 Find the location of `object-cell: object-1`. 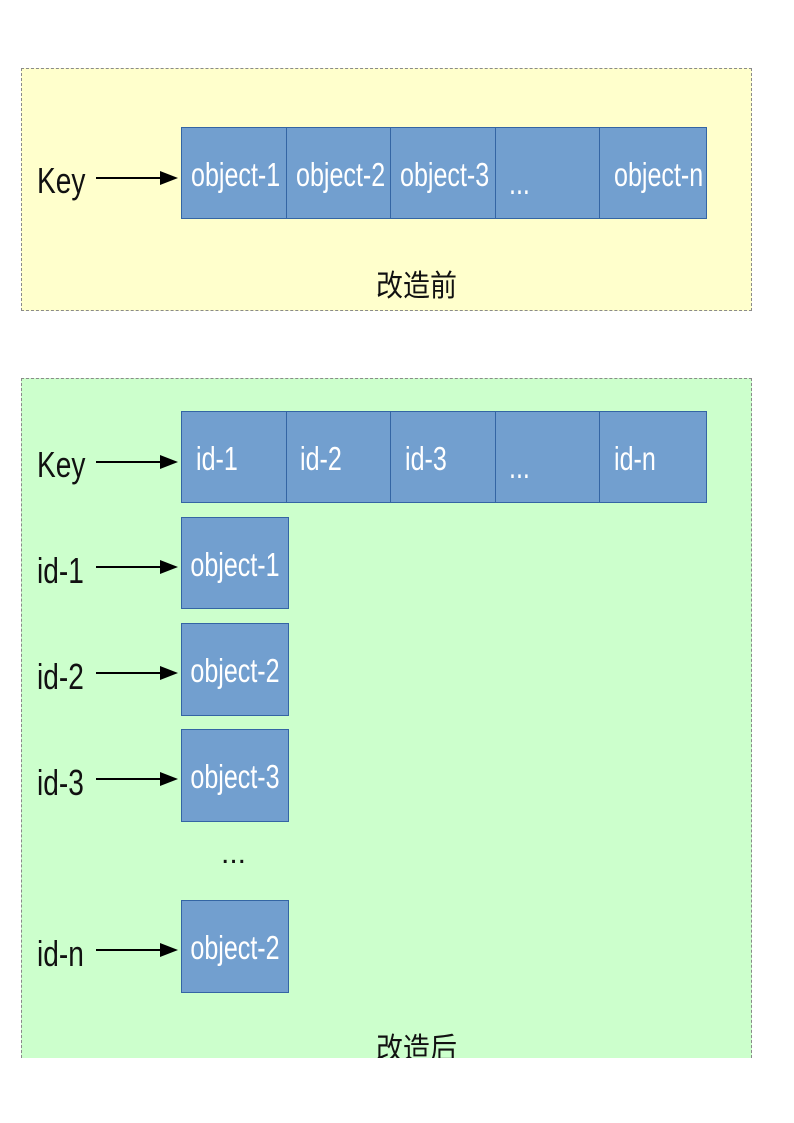

object-cell: object-1 is located at coordinates (235, 563).